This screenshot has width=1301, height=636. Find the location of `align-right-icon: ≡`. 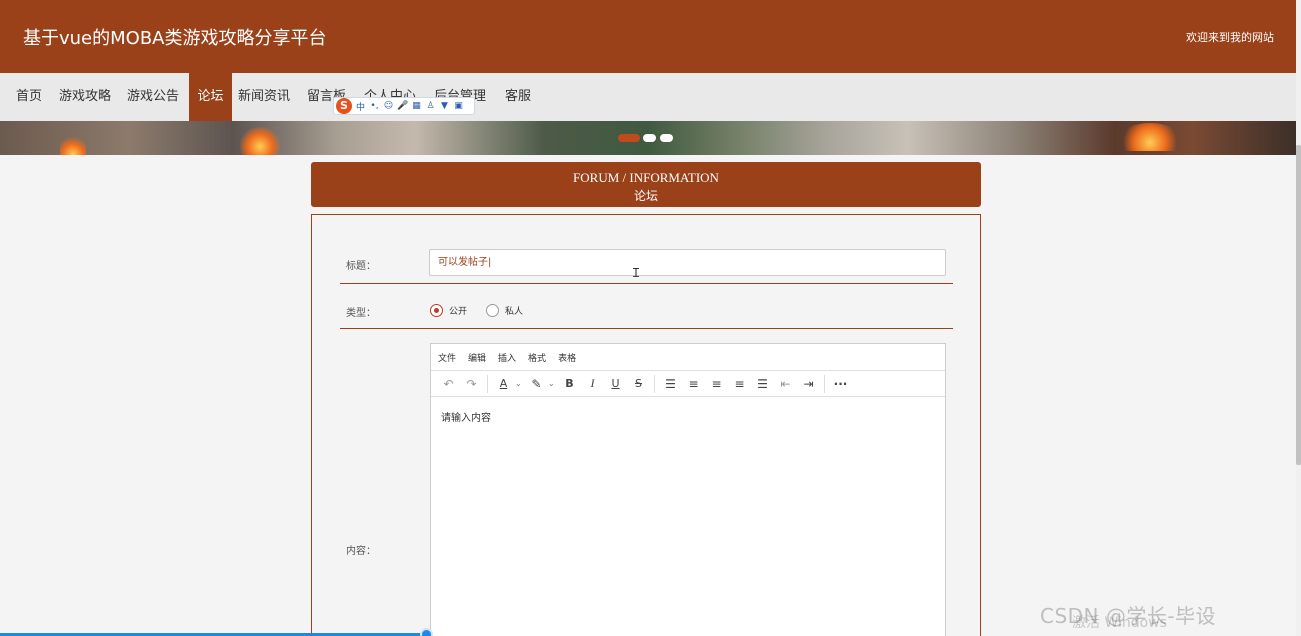

align-right-icon: ≡ is located at coordinates (739, 384).